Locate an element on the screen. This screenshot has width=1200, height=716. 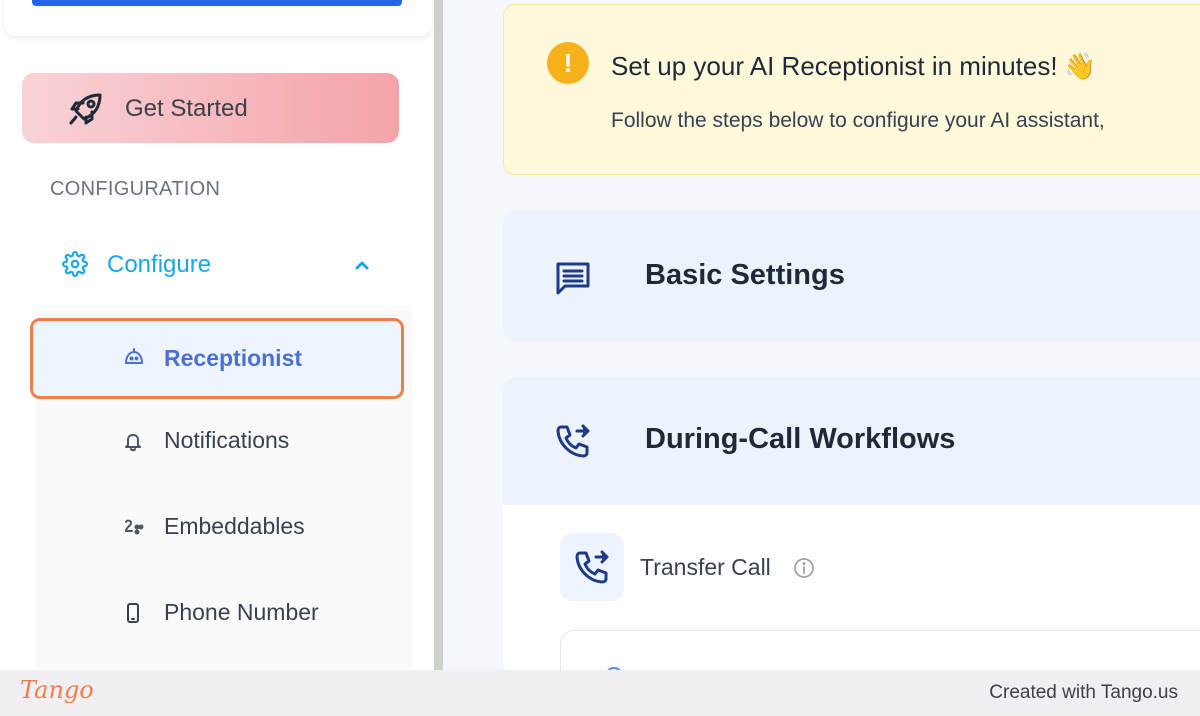
gear-icon is located at coordinates (75, 264).